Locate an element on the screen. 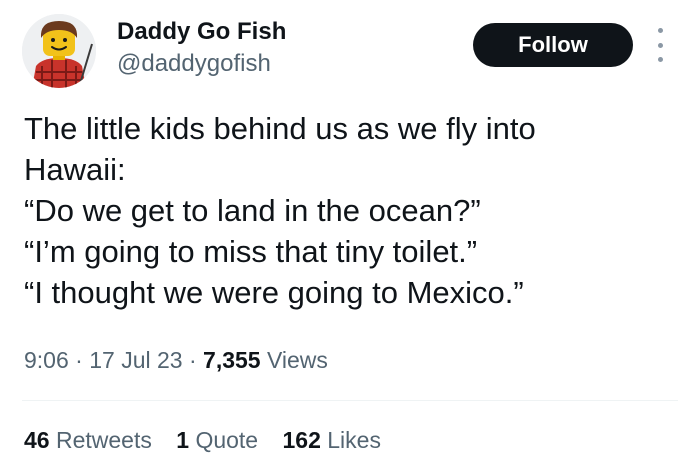 The height and width of the screenshot is (476, 700). author-display-name: Daddy Go Fish is located at coordinates (201, 32).